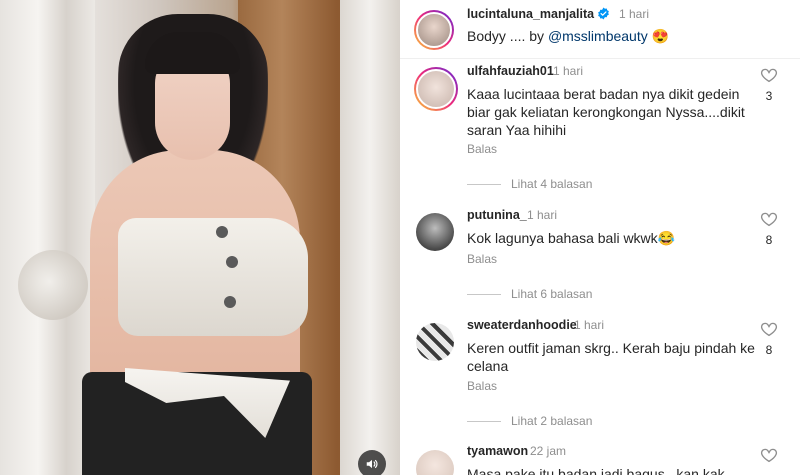 The image size is (800, 475). What do you see at coordinates (598, 36) in the screenshot?
I see `caption-mention: @msslimbeauty` at bounding box center [598, 36].